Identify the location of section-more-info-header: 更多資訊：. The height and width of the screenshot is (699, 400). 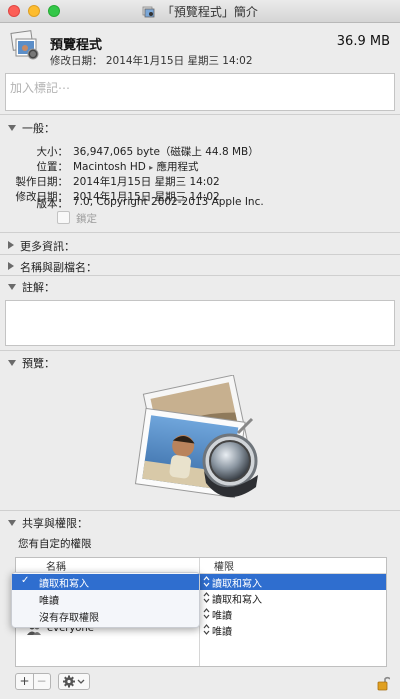
(41, 246).